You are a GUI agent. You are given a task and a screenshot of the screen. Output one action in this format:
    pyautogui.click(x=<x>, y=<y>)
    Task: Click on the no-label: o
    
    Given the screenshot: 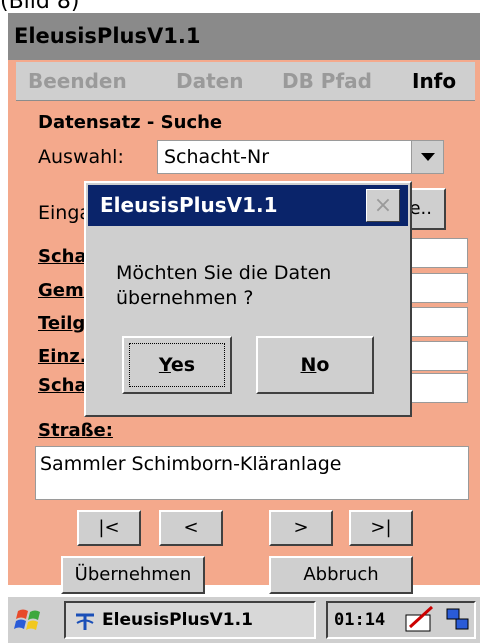 What is the action you would take?
    pyautogui.click(x=323, y=365)
    